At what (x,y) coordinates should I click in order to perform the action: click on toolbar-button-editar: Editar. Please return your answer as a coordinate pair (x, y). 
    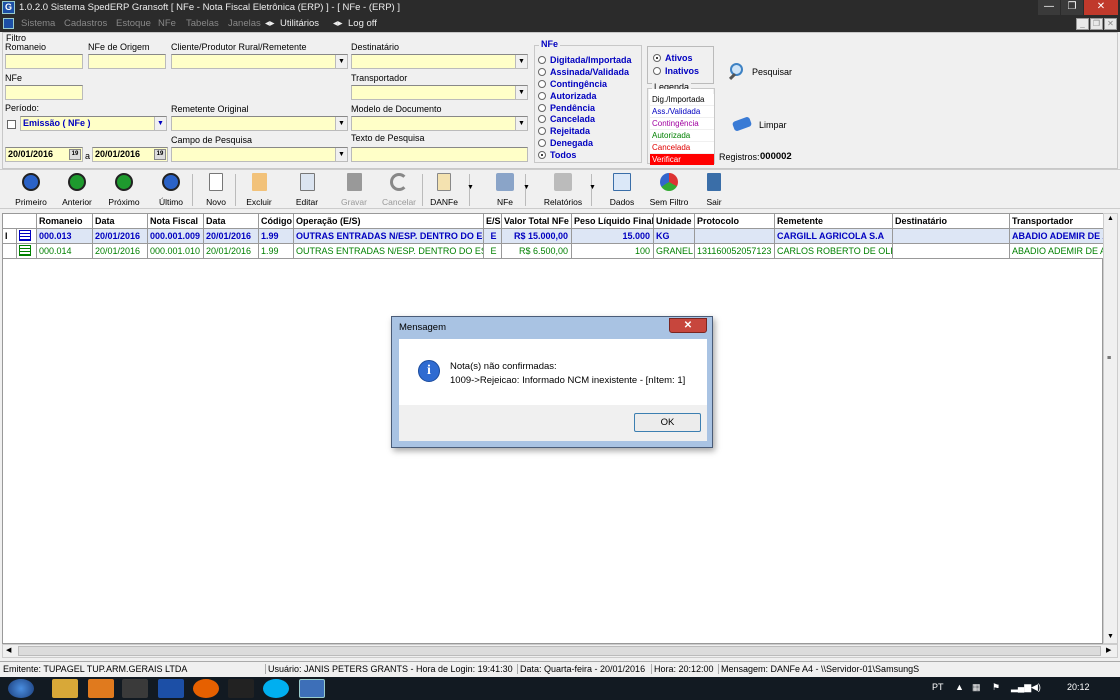
    Looking at the image, I should click on (307, 190).